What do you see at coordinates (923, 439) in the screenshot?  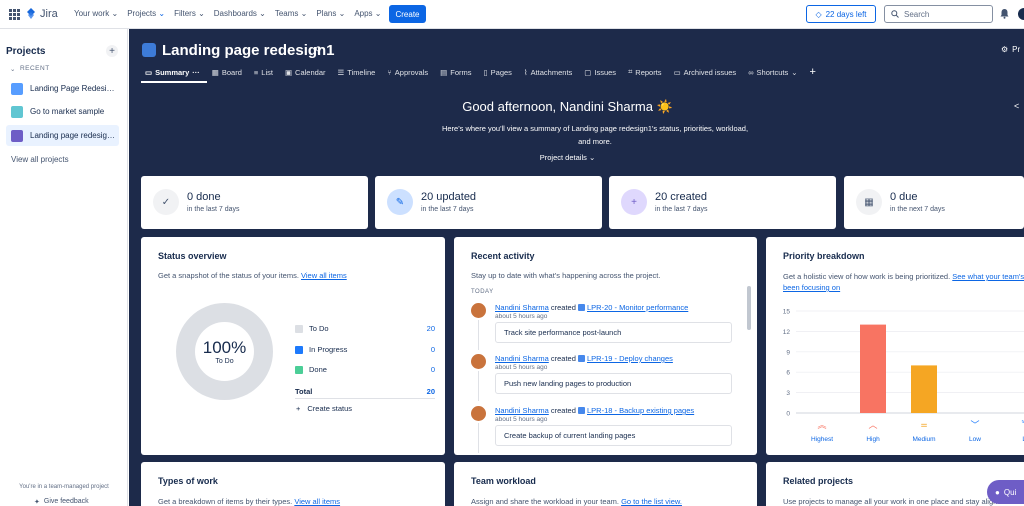 I see `x-tick-label: Medium` at bounding box center [923, 439].